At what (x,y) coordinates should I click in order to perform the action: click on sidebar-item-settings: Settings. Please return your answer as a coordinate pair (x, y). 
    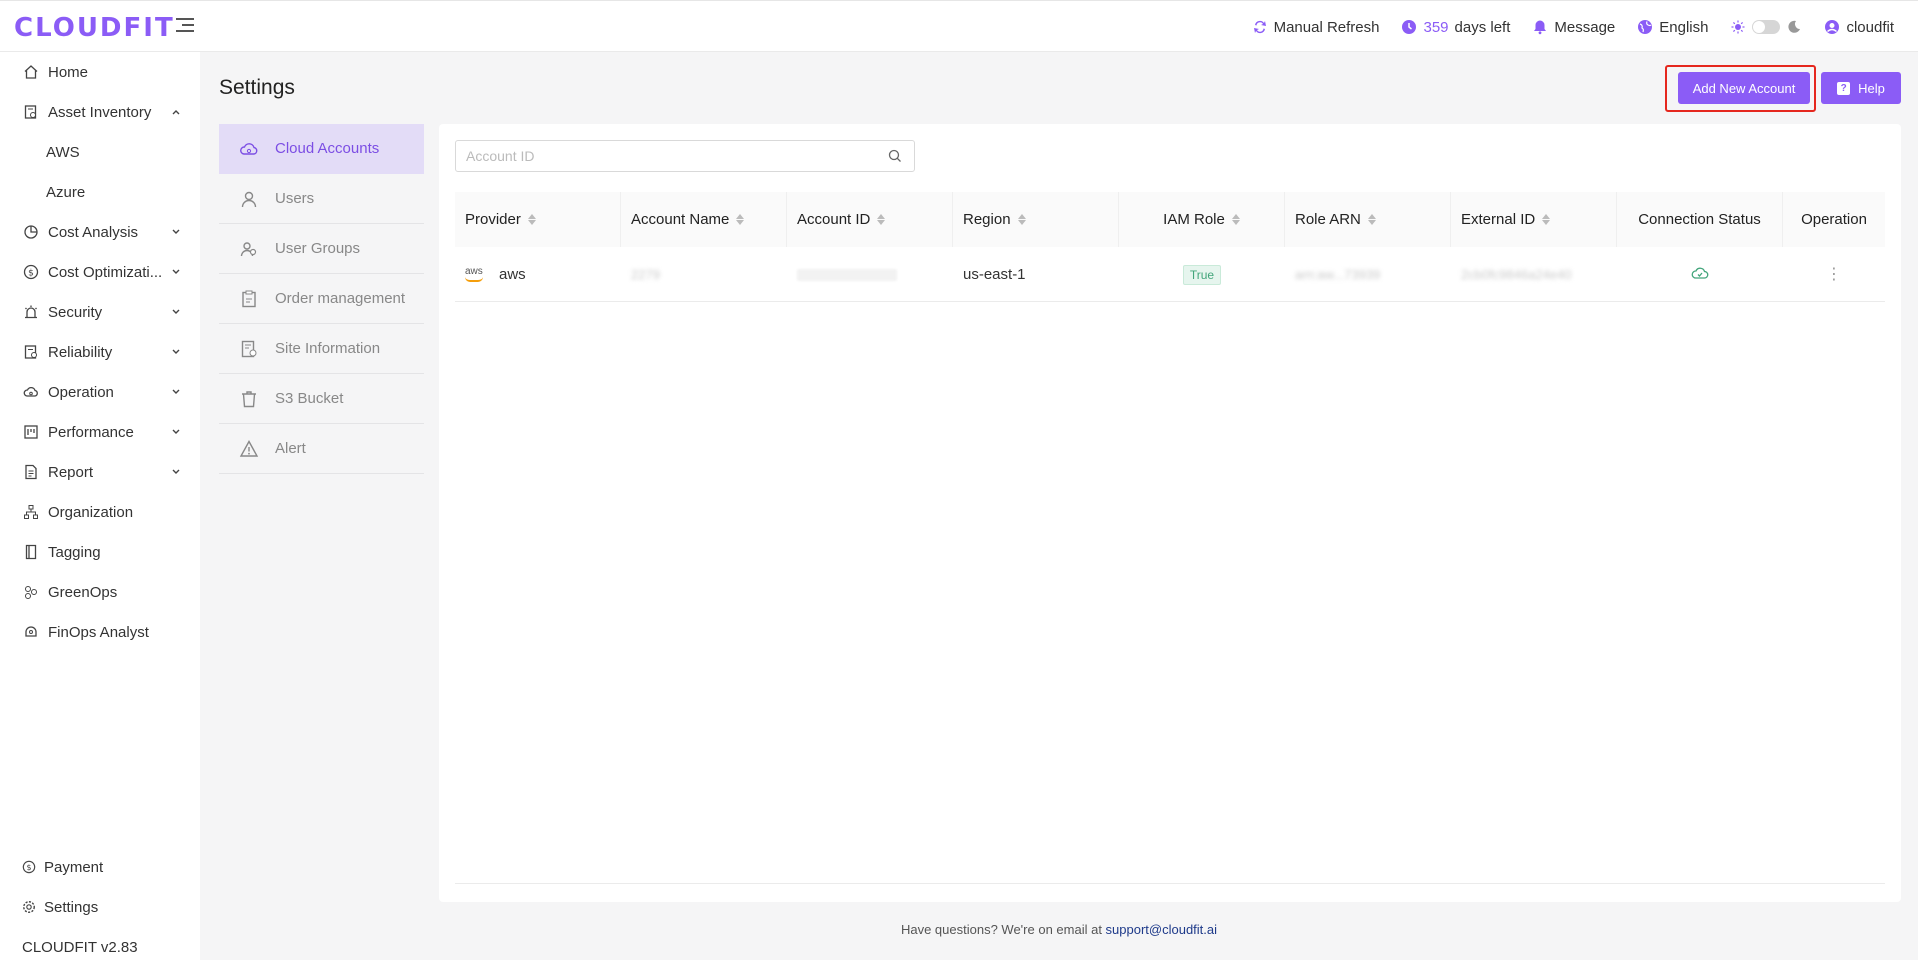
    Looking at the image, I should click on (100, 907).